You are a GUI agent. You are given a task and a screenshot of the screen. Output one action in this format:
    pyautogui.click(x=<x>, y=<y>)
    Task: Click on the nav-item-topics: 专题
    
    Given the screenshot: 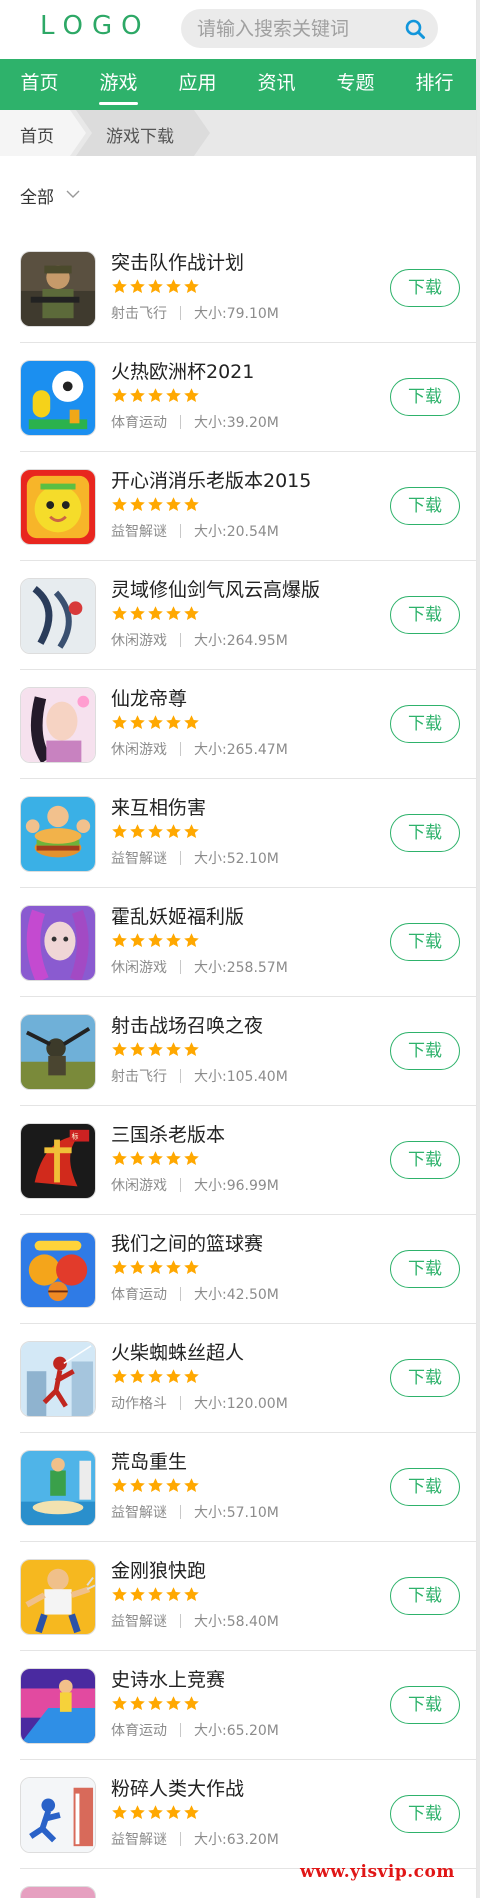 What is the action you would take?
    pyautogui.click(x=355, y=84)
    